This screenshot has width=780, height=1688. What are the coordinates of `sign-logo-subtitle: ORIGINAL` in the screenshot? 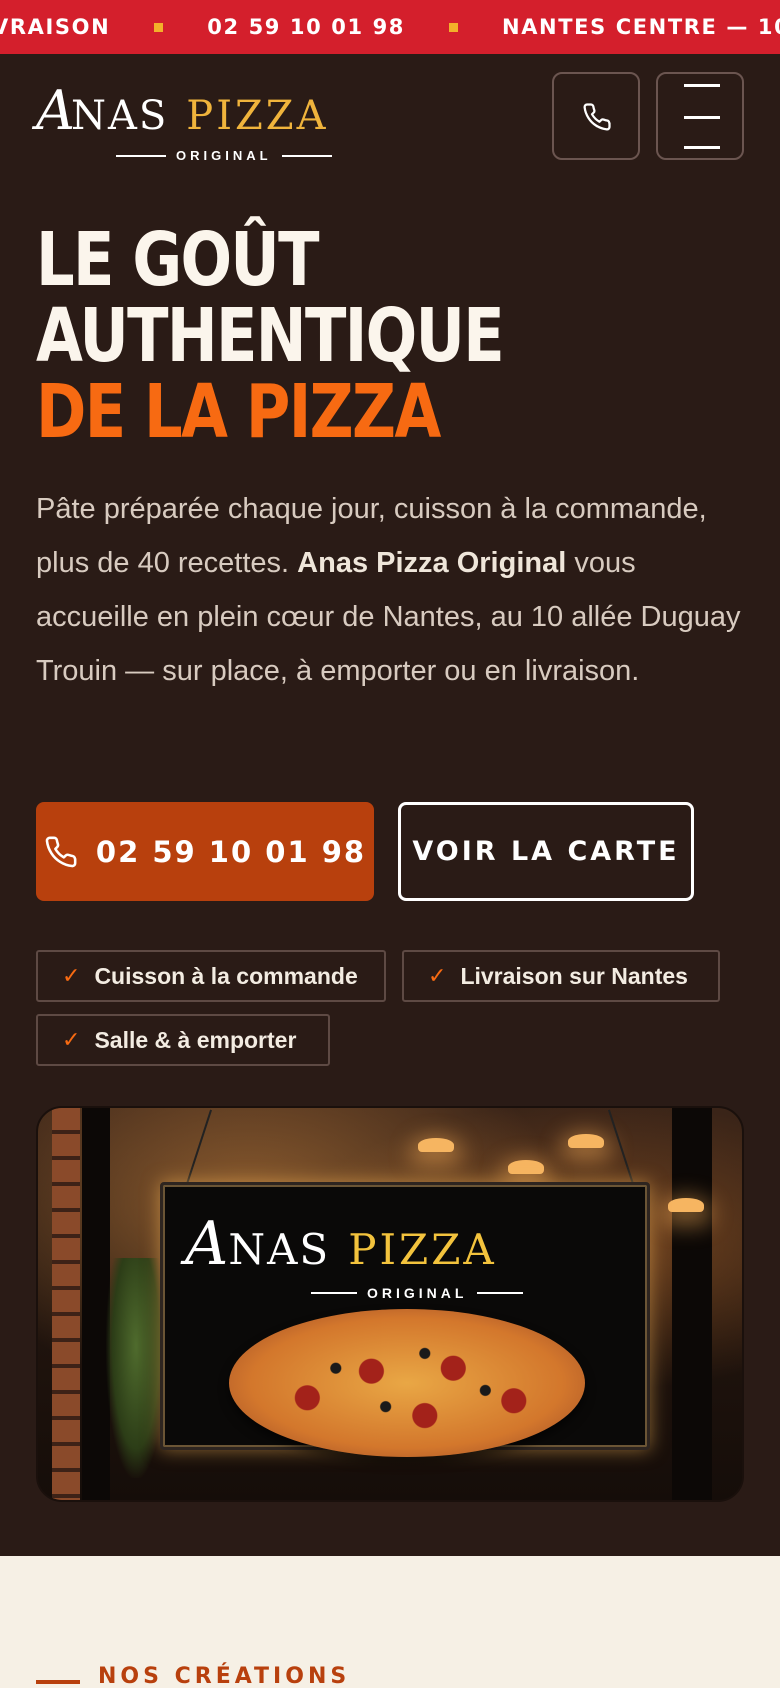 It's located at (417, 1293).